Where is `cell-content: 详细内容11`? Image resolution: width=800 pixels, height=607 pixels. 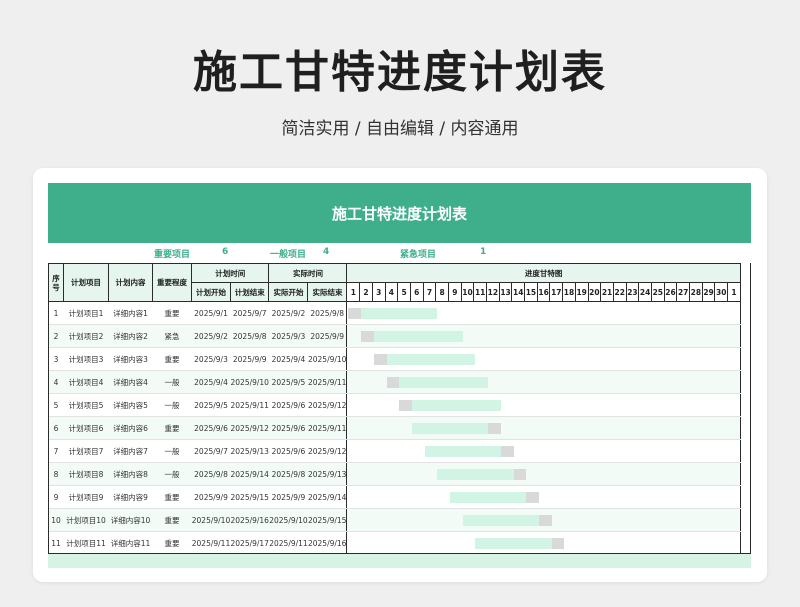 cell-content: 详细内容11 is located at coordinates (130, 543).